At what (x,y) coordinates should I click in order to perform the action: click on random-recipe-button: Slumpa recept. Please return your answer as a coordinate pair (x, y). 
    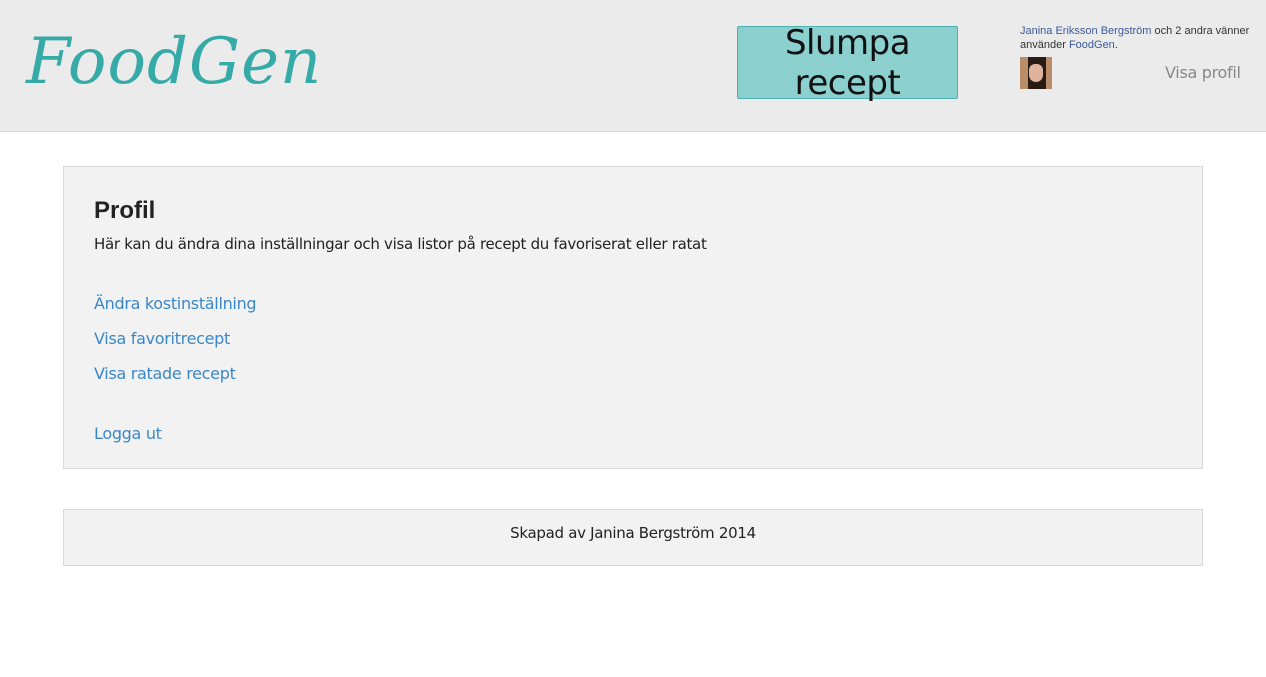
    Looking at the image, I should click on (847, 63).